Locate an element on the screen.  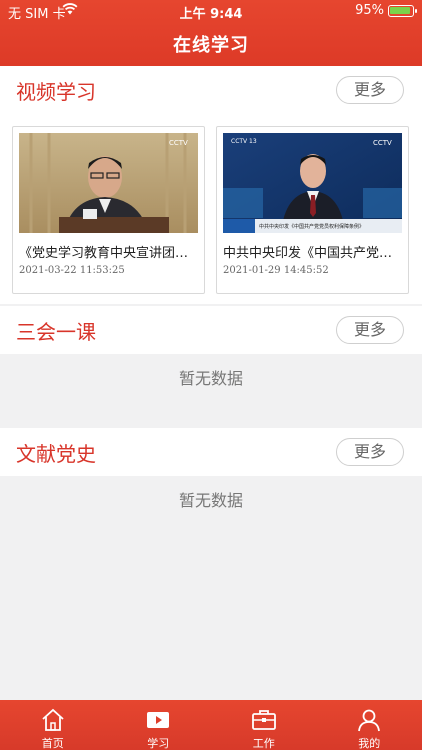
tab-mine: 我的 is located at coordinates (369, 725).